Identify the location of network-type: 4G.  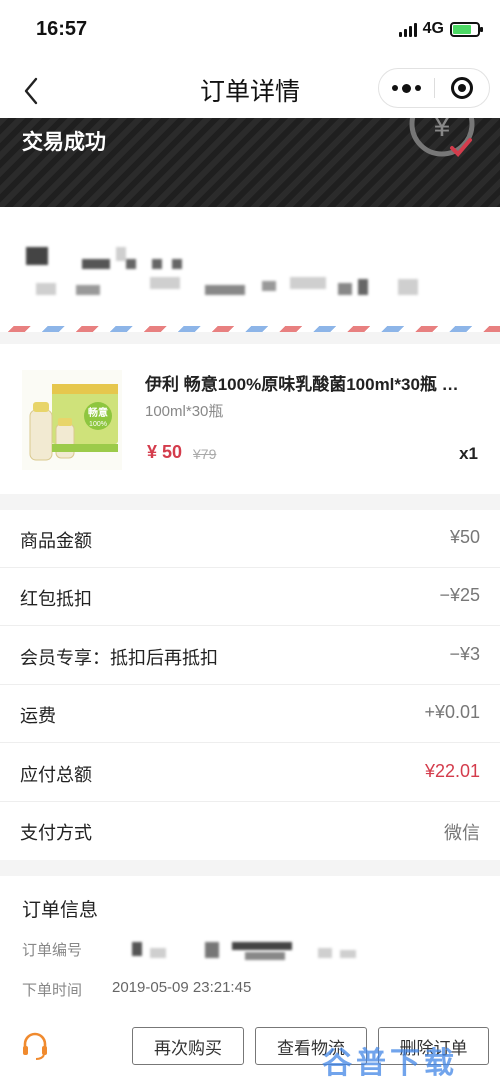
(433, 28).